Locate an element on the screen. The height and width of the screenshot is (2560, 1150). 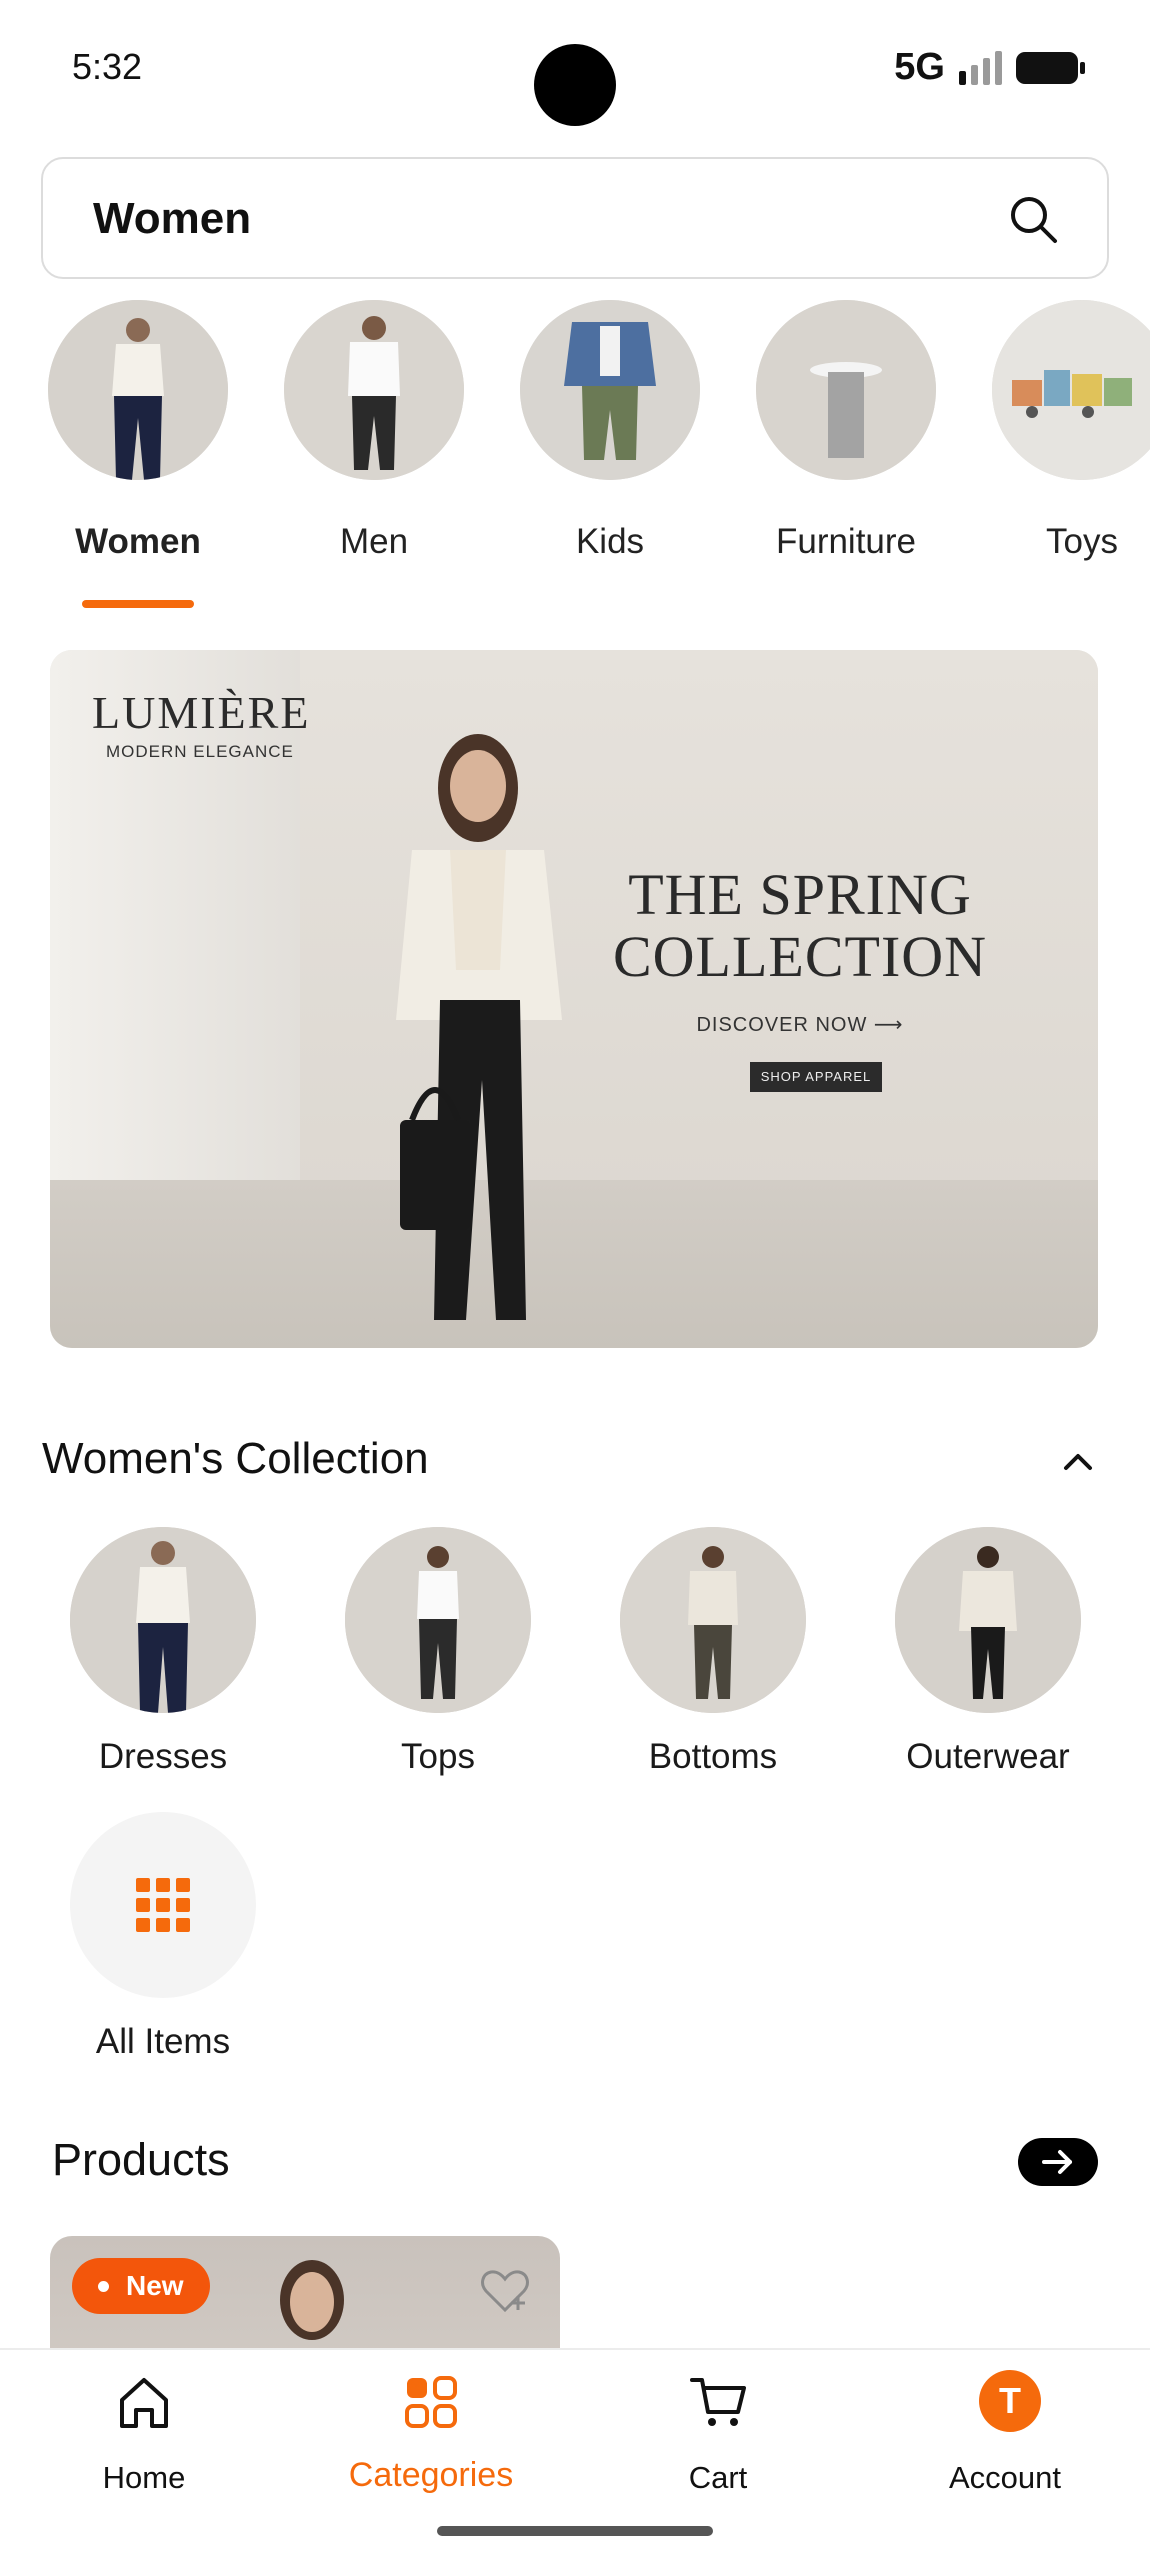
banner-title: THE SPRING COLLECTION is located at coordinates (800, 925).